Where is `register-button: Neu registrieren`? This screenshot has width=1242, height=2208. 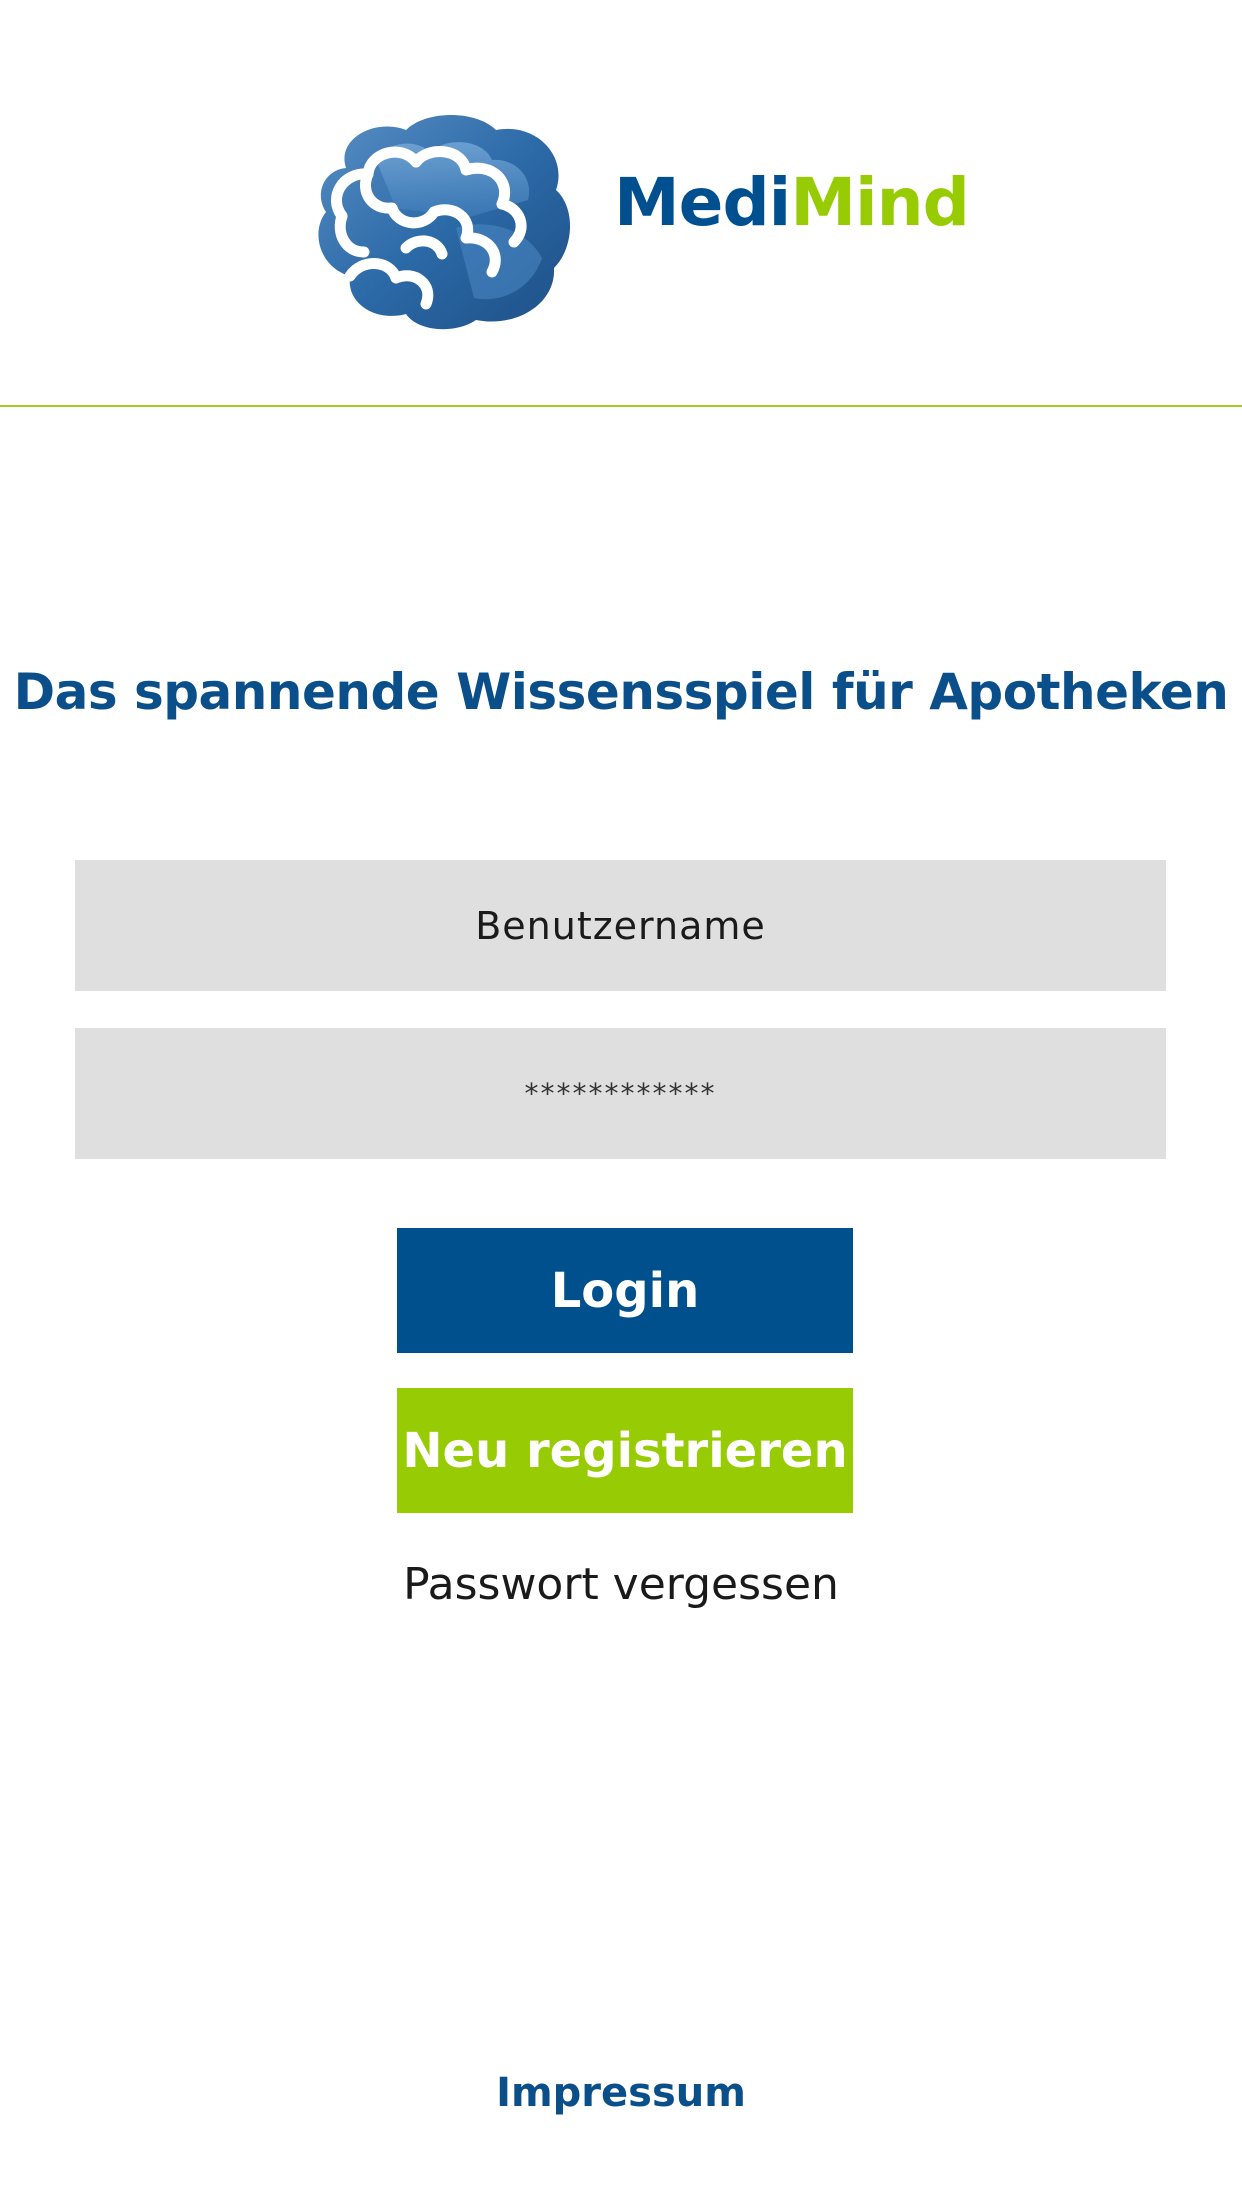
register-button: Neu registrieren is located at coordinates (625, 1450).